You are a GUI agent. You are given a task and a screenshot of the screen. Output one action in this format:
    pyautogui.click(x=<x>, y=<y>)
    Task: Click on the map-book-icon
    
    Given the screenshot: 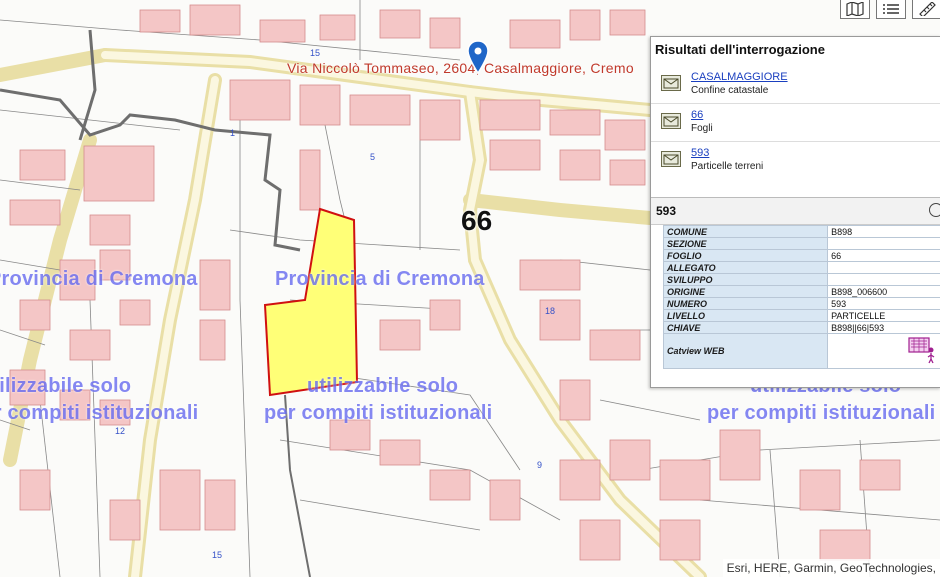 What is the action you would take?
    pyautogui.click(x=855, y=9)
    